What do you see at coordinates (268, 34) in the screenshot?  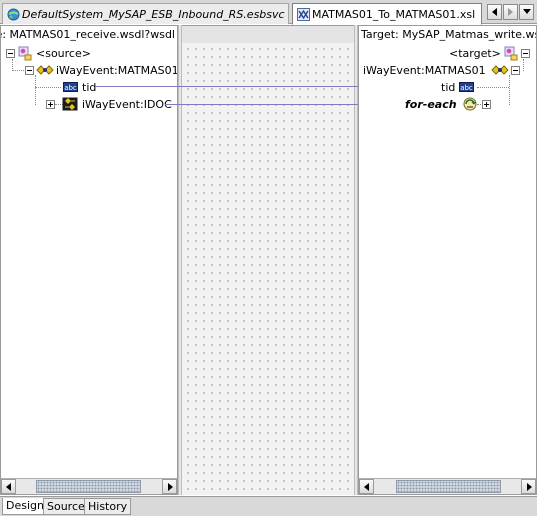 I see `canvas-header` at bounding box center [268, 34].